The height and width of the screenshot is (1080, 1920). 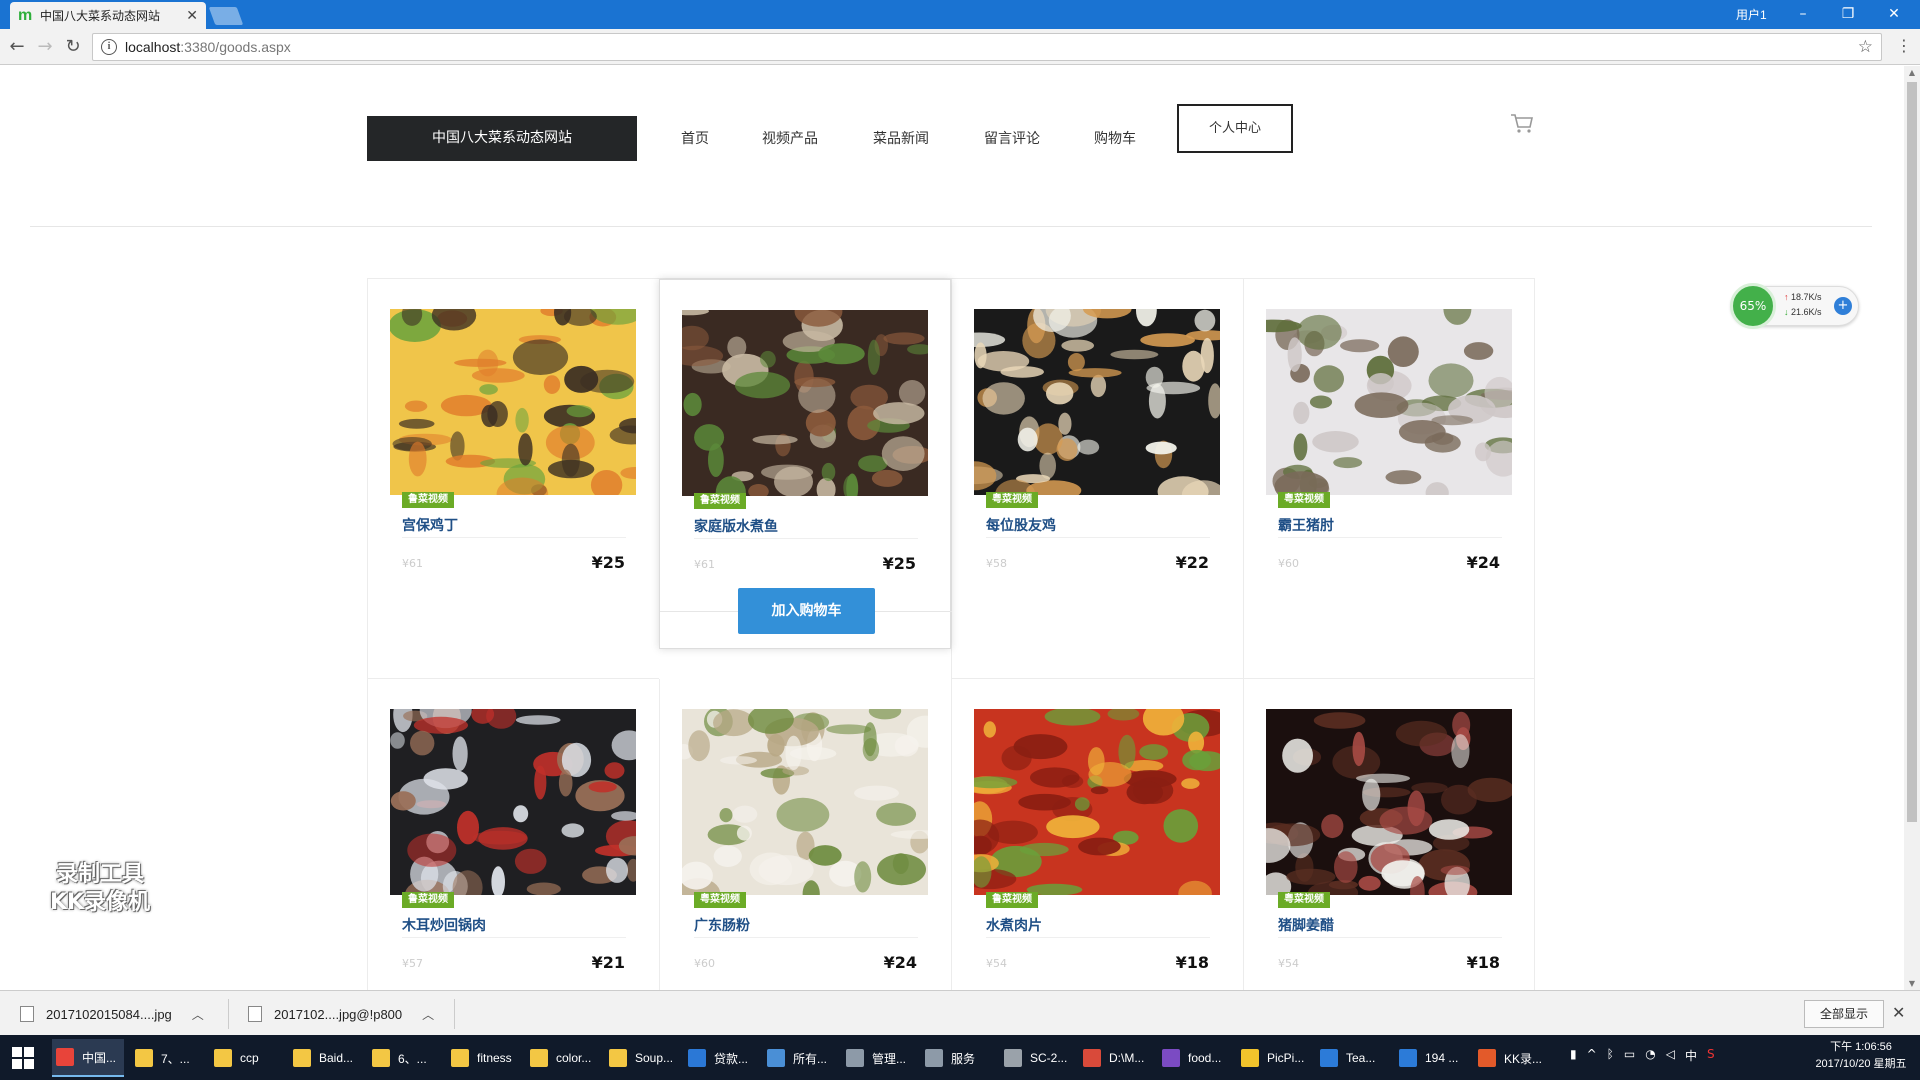 What do you see at coordinates (1306, 925) in the screenshot?
I see `product-name: 猪脚姜醋` at bounding box center [1306, 925].